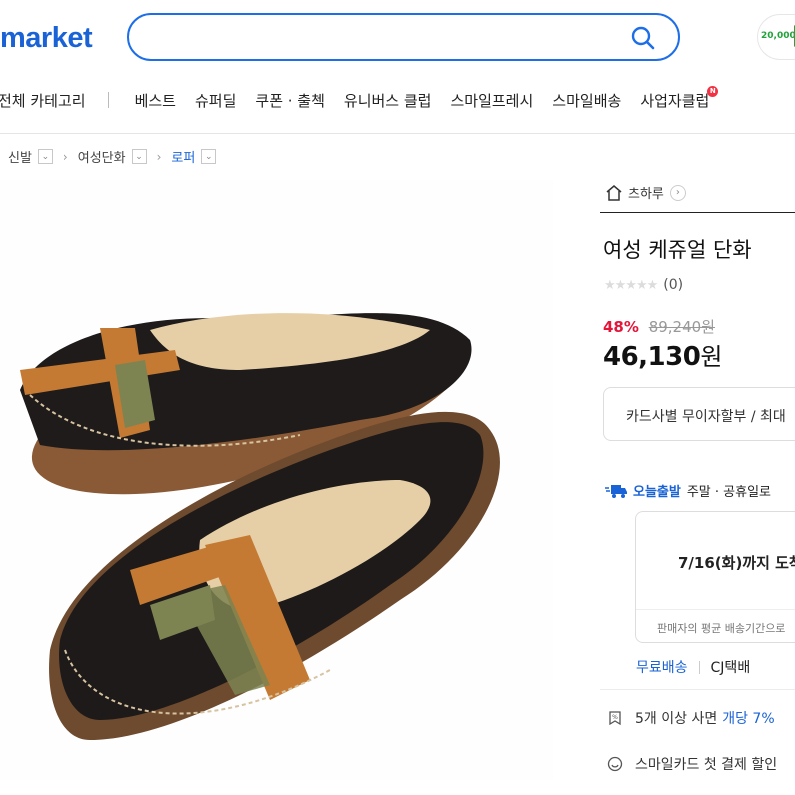  I want to click on product-title: 여성 케쥬얼 단화, so click(677, 250).